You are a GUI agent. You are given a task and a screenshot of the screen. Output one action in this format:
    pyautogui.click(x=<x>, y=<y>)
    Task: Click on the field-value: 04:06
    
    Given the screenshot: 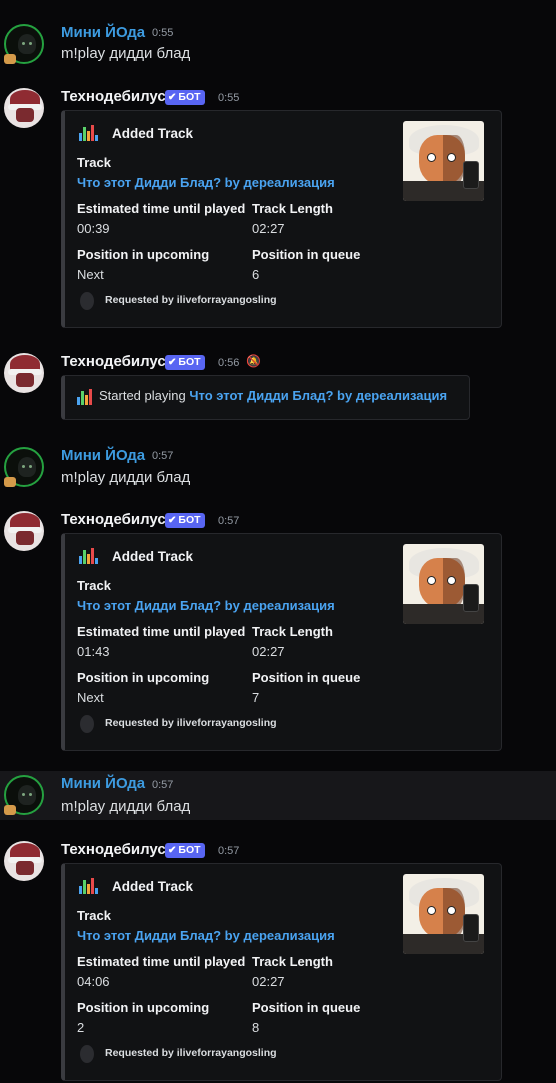 What is the action you would take?
    pyautogui.click(x=93, y=981)
    